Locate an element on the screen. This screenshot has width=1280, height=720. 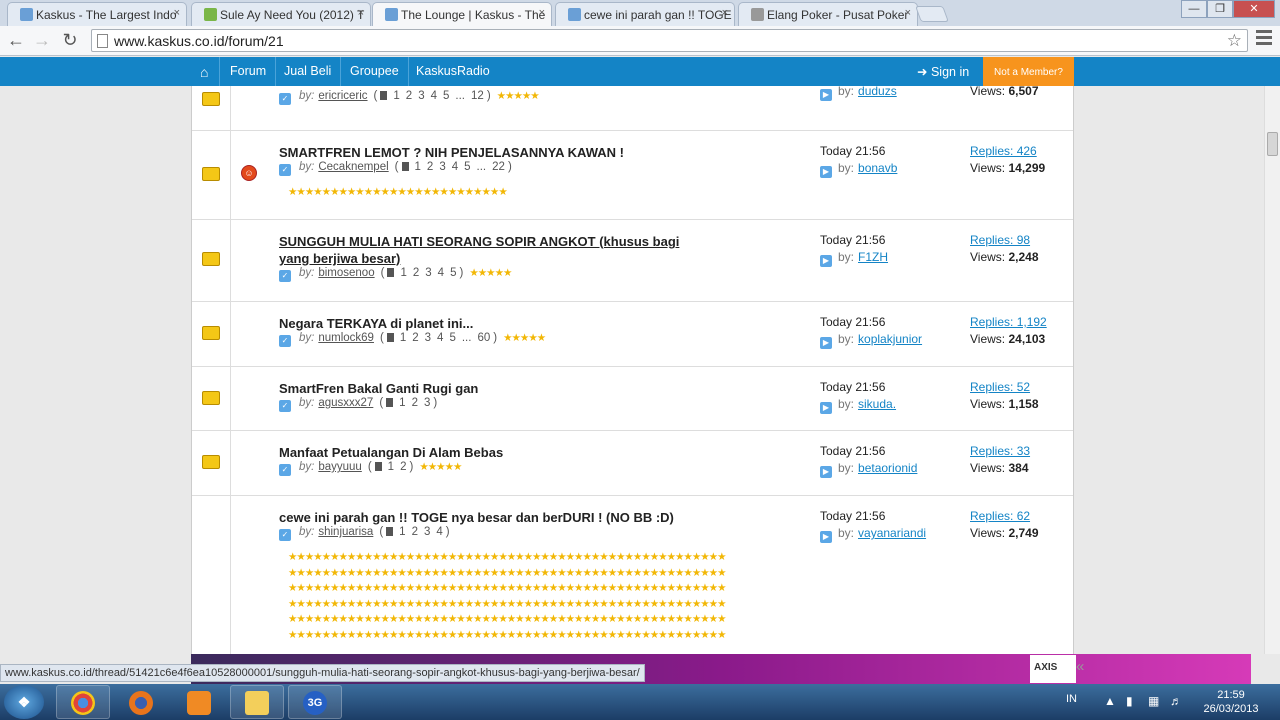
forward-button: → is located at coordinates (42, 40).